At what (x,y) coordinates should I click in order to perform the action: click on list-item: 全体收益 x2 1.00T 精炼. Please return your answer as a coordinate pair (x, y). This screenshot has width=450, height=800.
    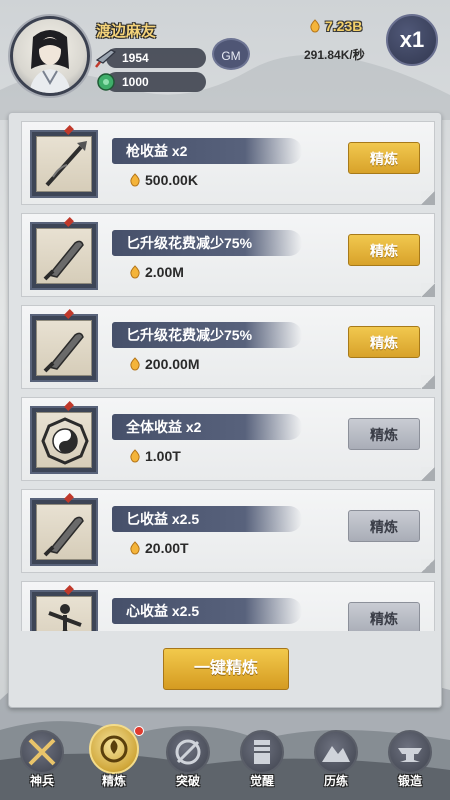
    Looking at the image, I should click on (228, 439).